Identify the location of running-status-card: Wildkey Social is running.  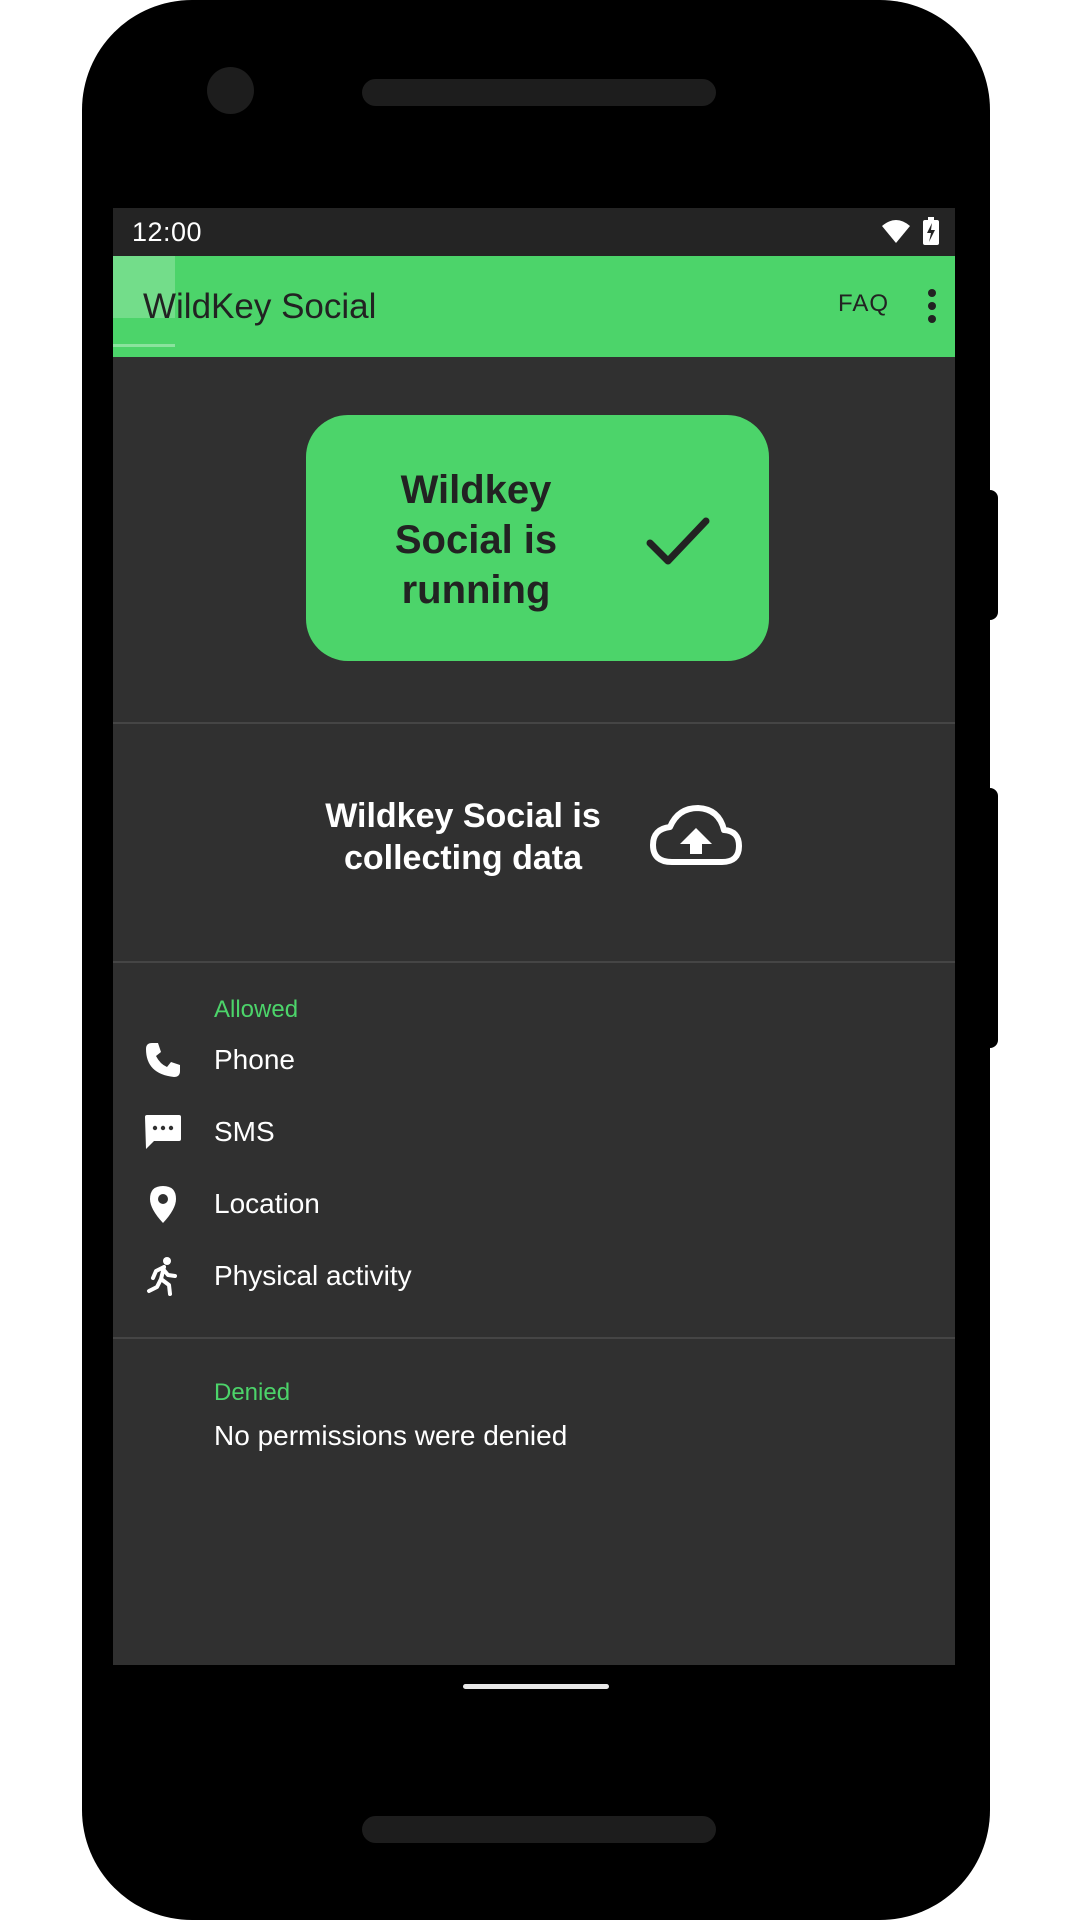
(537, 538).